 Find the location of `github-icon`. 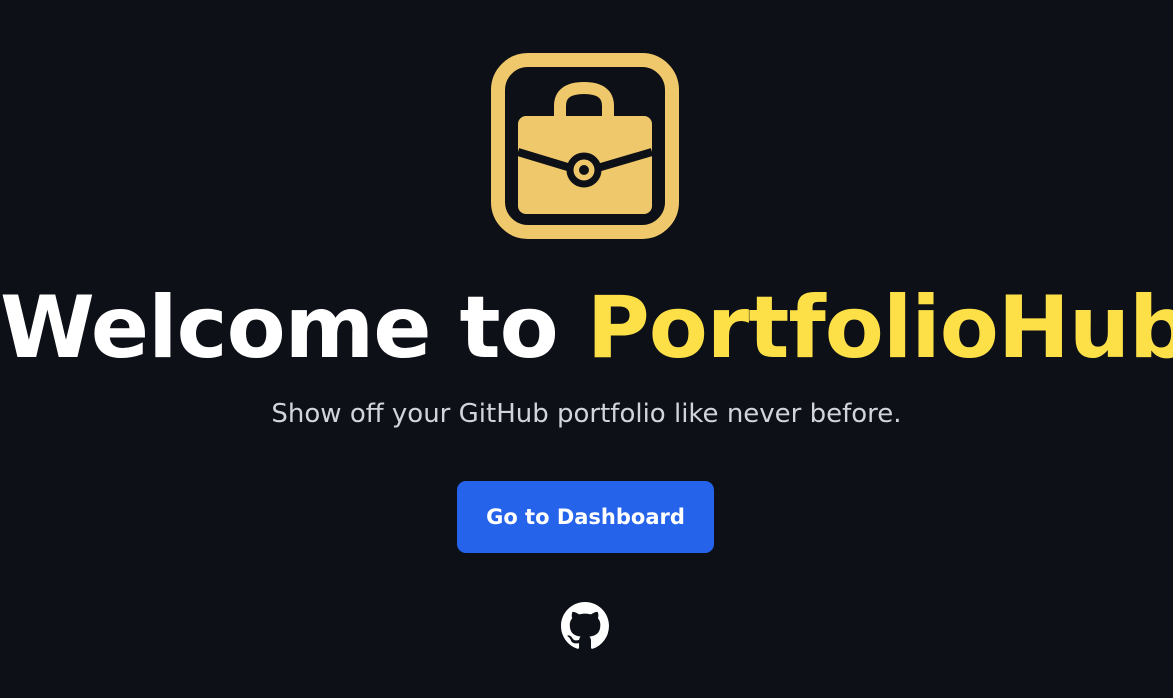

github-icon is located at coordinates (585, 625).